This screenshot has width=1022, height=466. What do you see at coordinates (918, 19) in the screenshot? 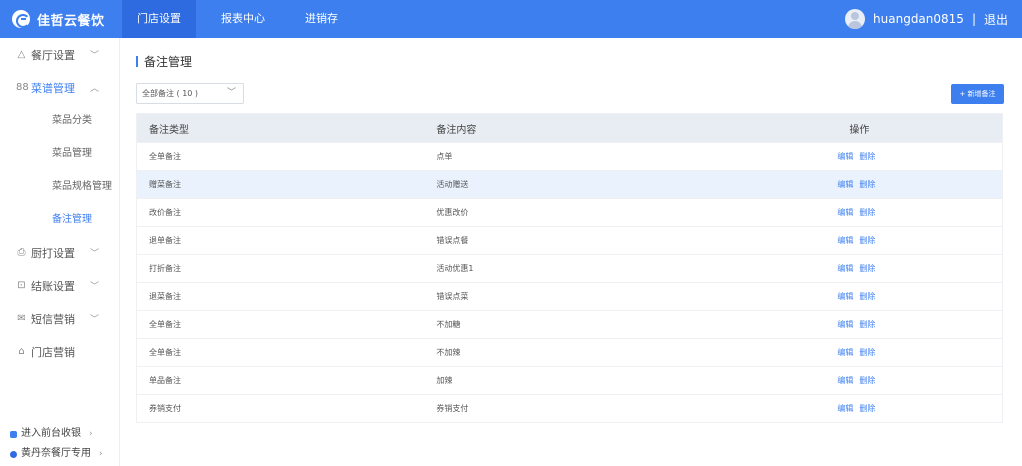
I see `username: huangdan0815` at bounding box center [918, 19].